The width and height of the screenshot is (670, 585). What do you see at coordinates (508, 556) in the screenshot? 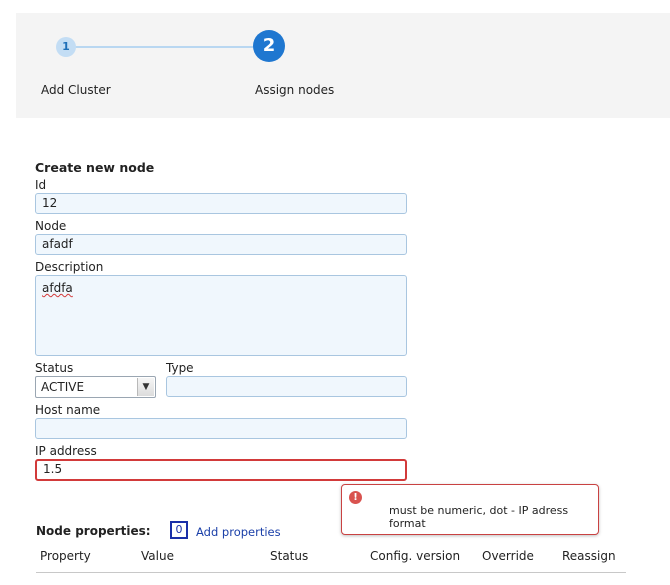
I see `column-header-override: Override` at bounding box center [508, 556].